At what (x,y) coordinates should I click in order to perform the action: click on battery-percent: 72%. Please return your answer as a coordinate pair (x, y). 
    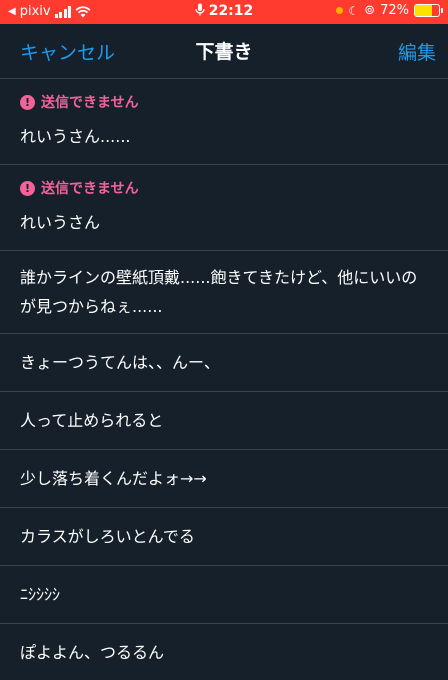
    Looking at the image, I should click on (394, 10).